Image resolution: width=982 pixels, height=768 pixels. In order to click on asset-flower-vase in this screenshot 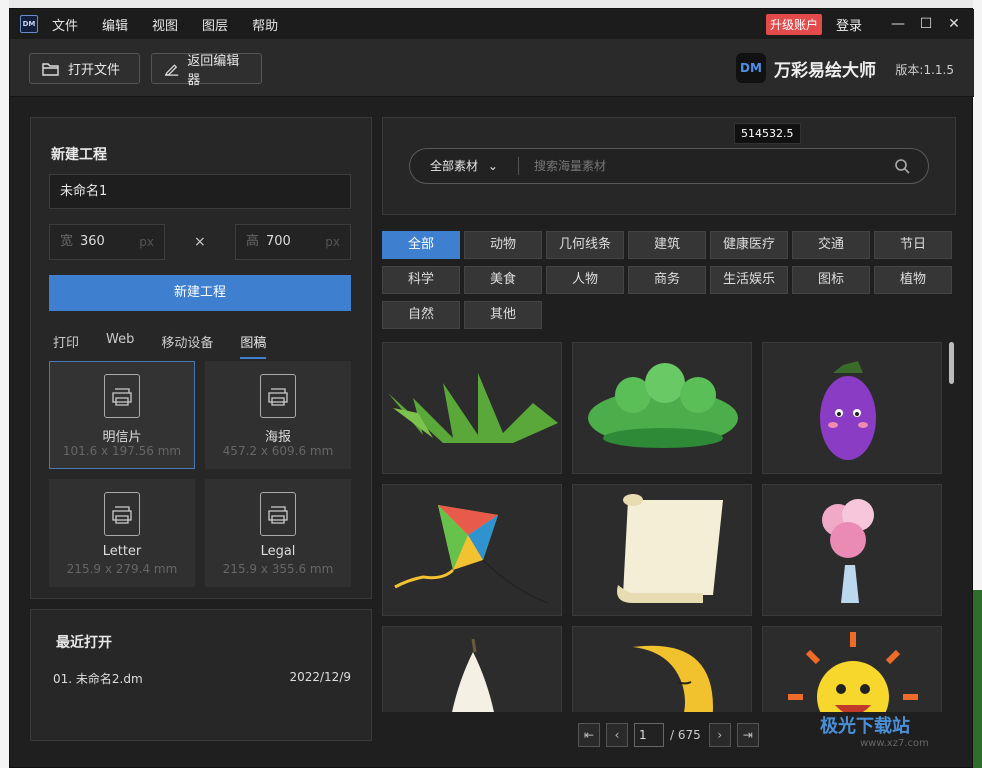, I will do `click(852, 550)`.